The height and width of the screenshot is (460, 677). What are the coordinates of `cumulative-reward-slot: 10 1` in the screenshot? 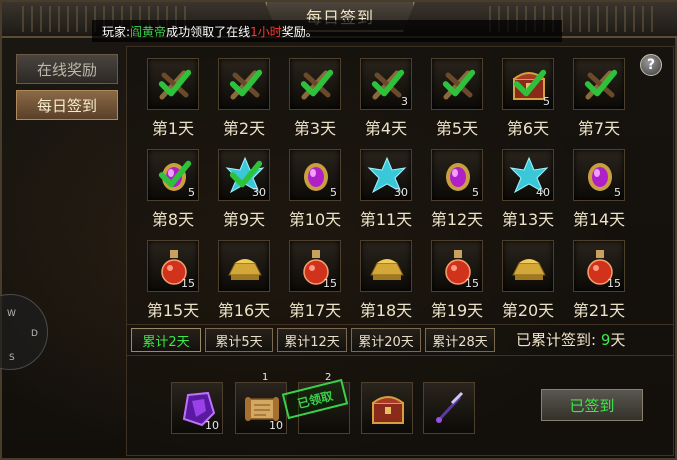 It's located at (261, 403).